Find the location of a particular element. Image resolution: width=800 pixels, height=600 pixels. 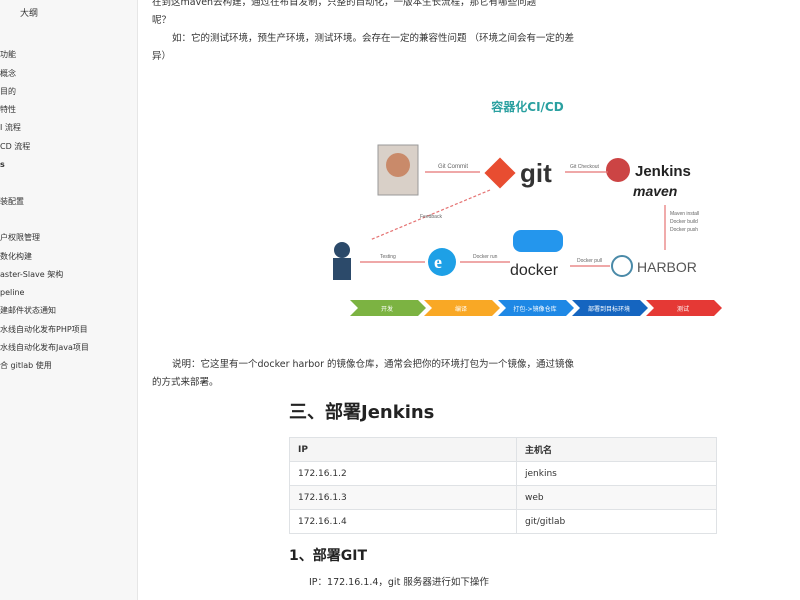

outline-item: 特性 is located at coordinates (68, 110).